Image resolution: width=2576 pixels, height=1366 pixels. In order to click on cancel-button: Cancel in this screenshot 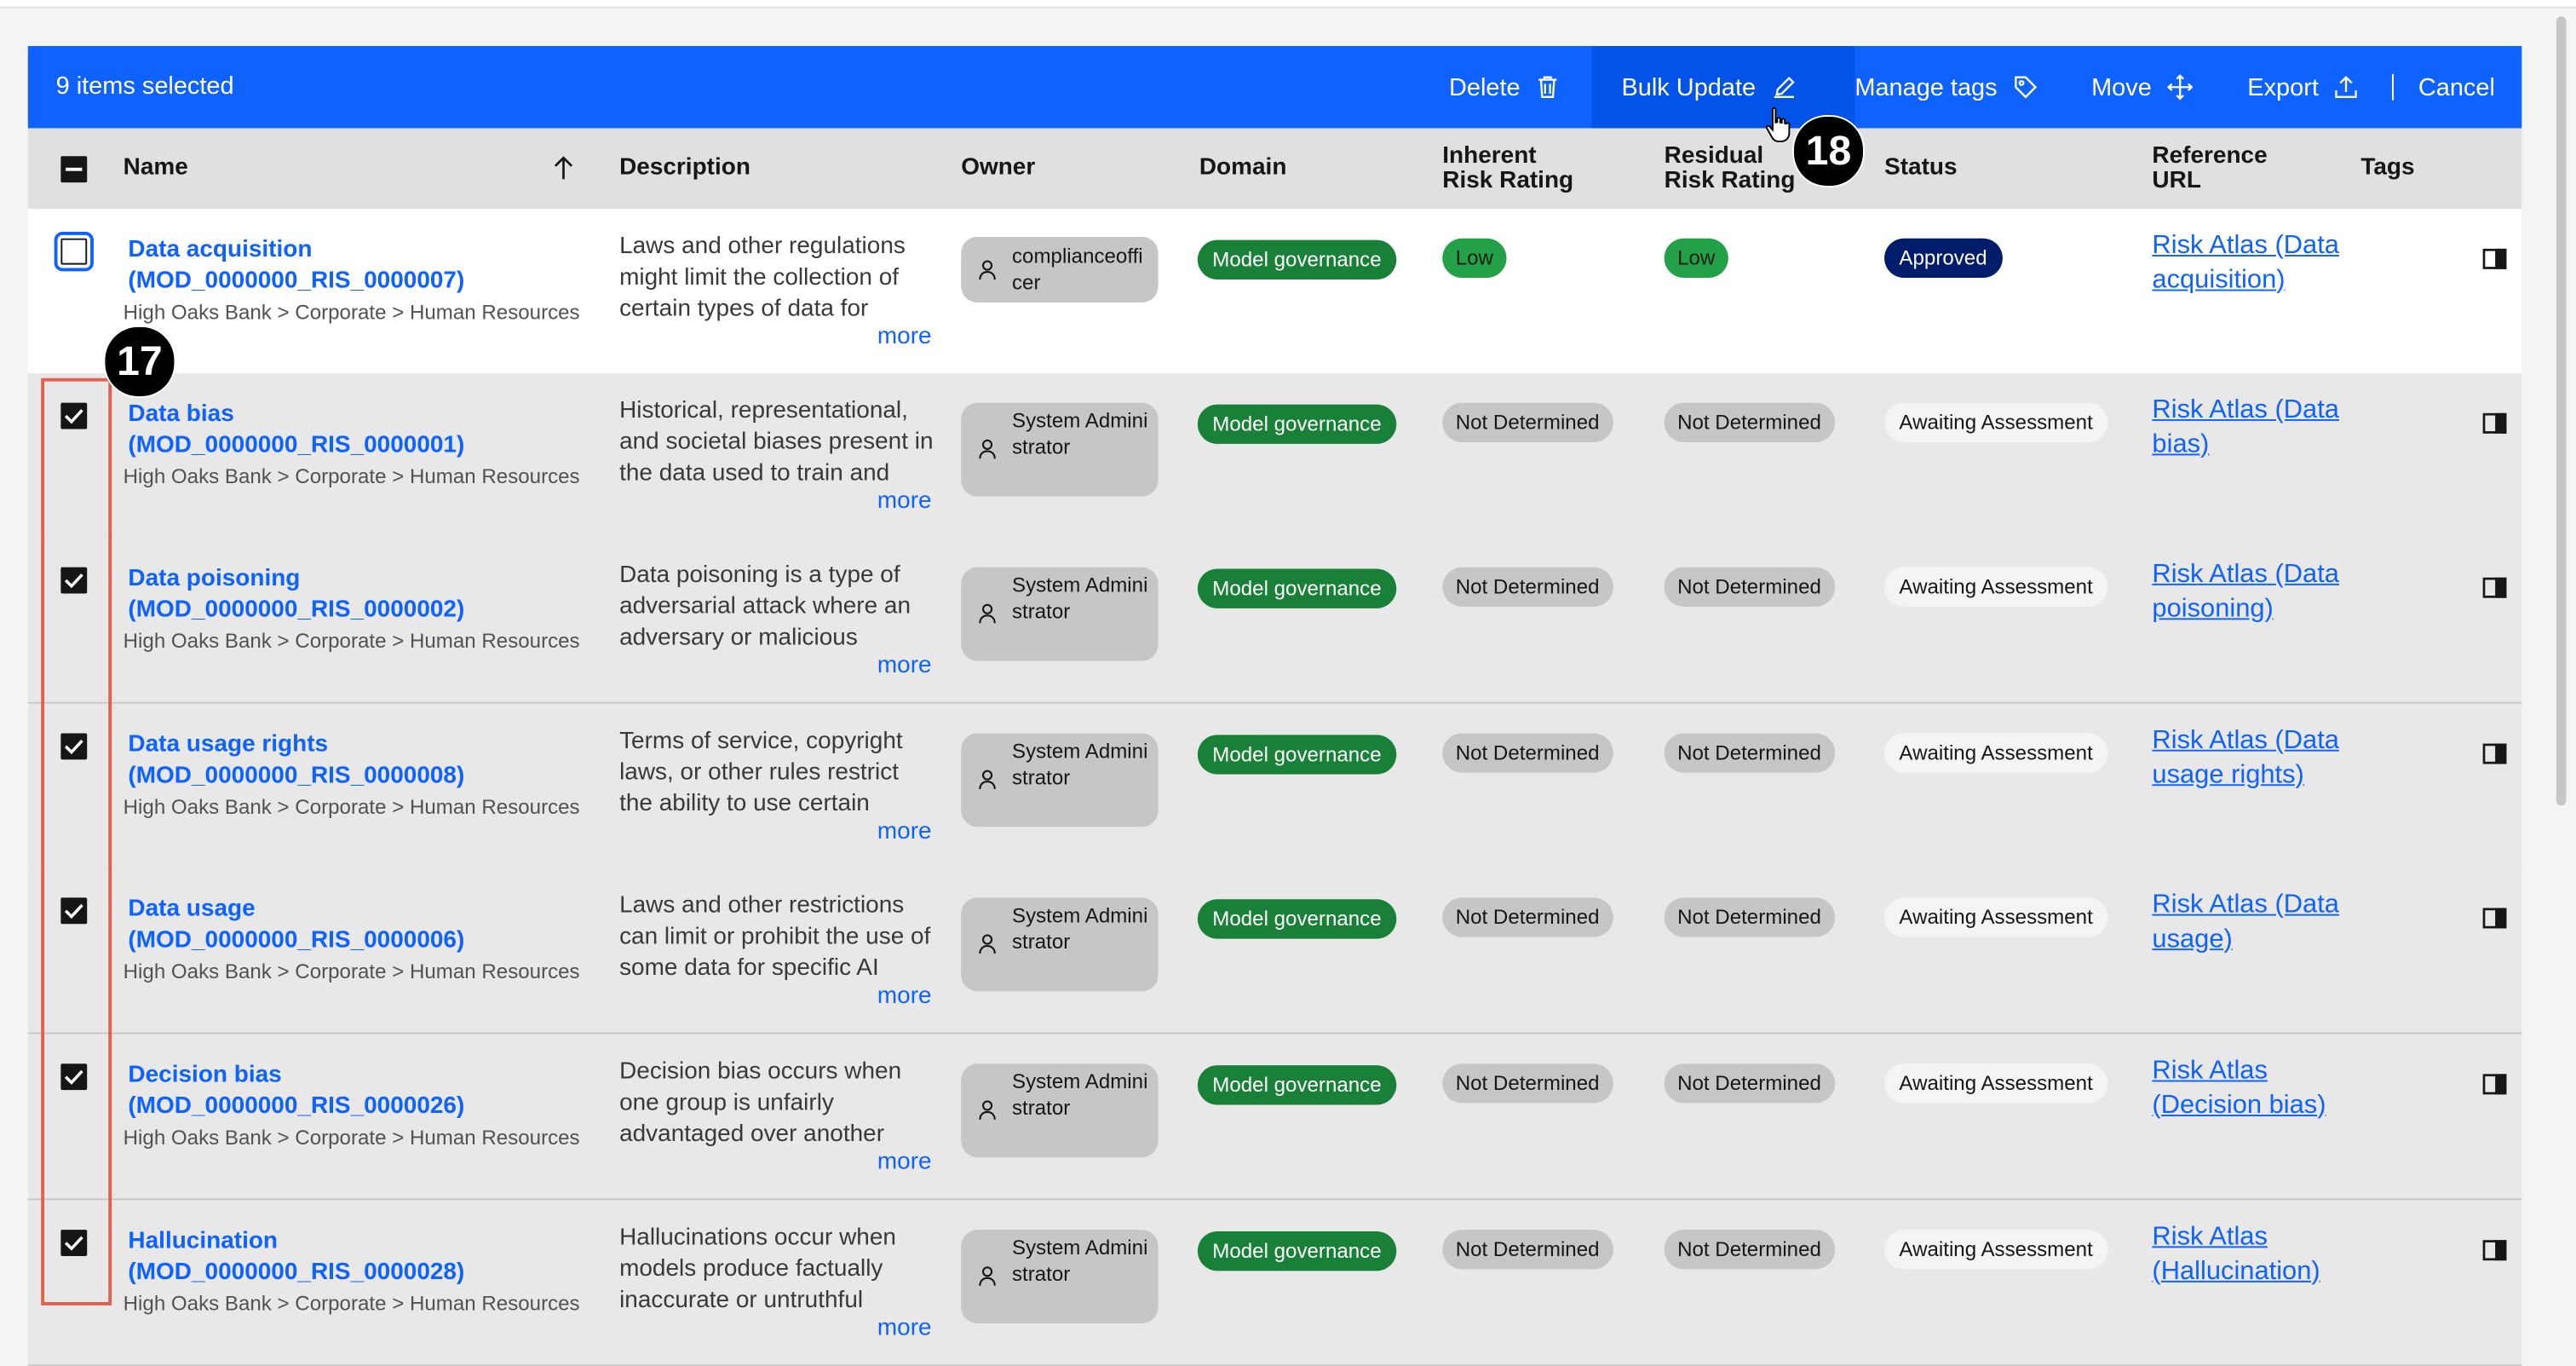, I will do `click(2456, 87)`.